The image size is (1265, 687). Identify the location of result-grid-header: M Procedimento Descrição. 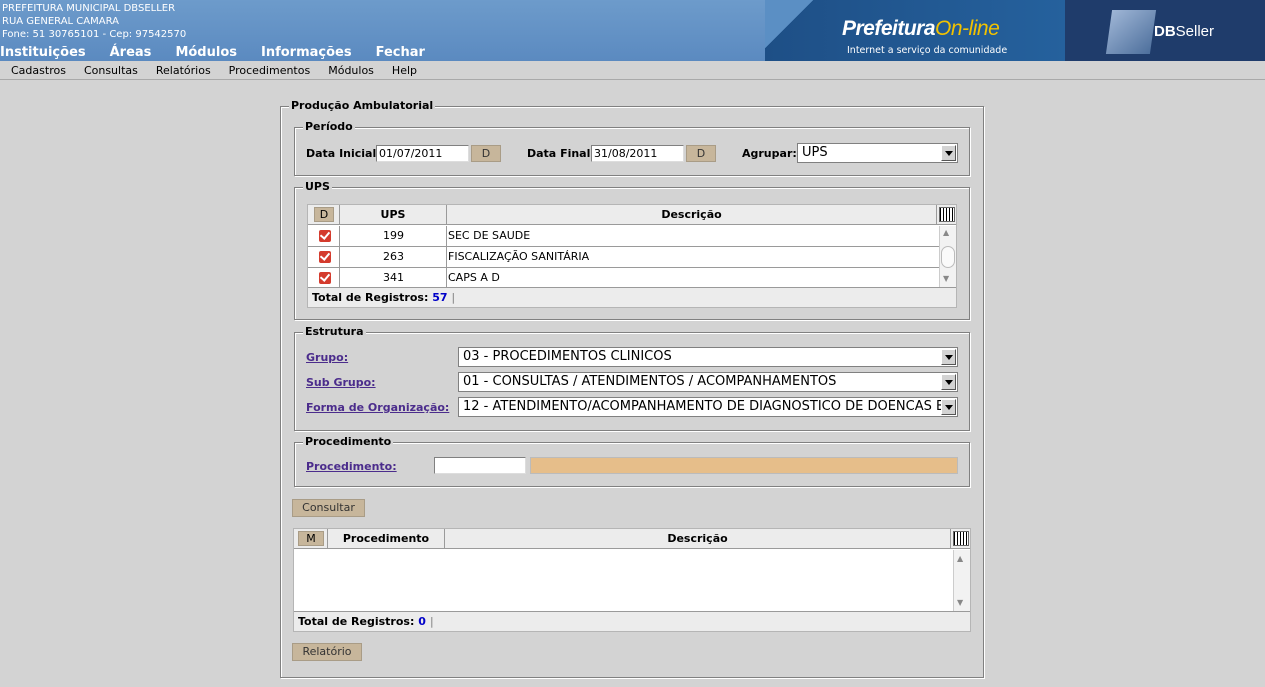
(632, 539).